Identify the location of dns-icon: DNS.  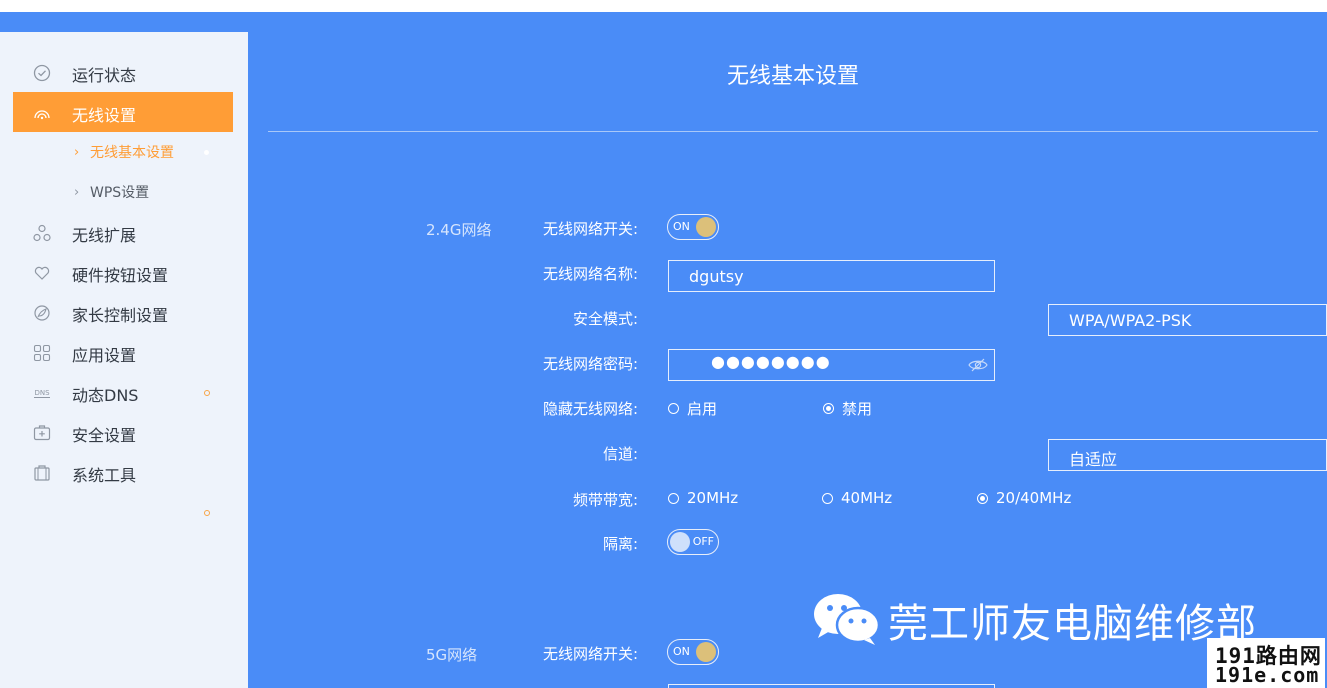
(42, 393).